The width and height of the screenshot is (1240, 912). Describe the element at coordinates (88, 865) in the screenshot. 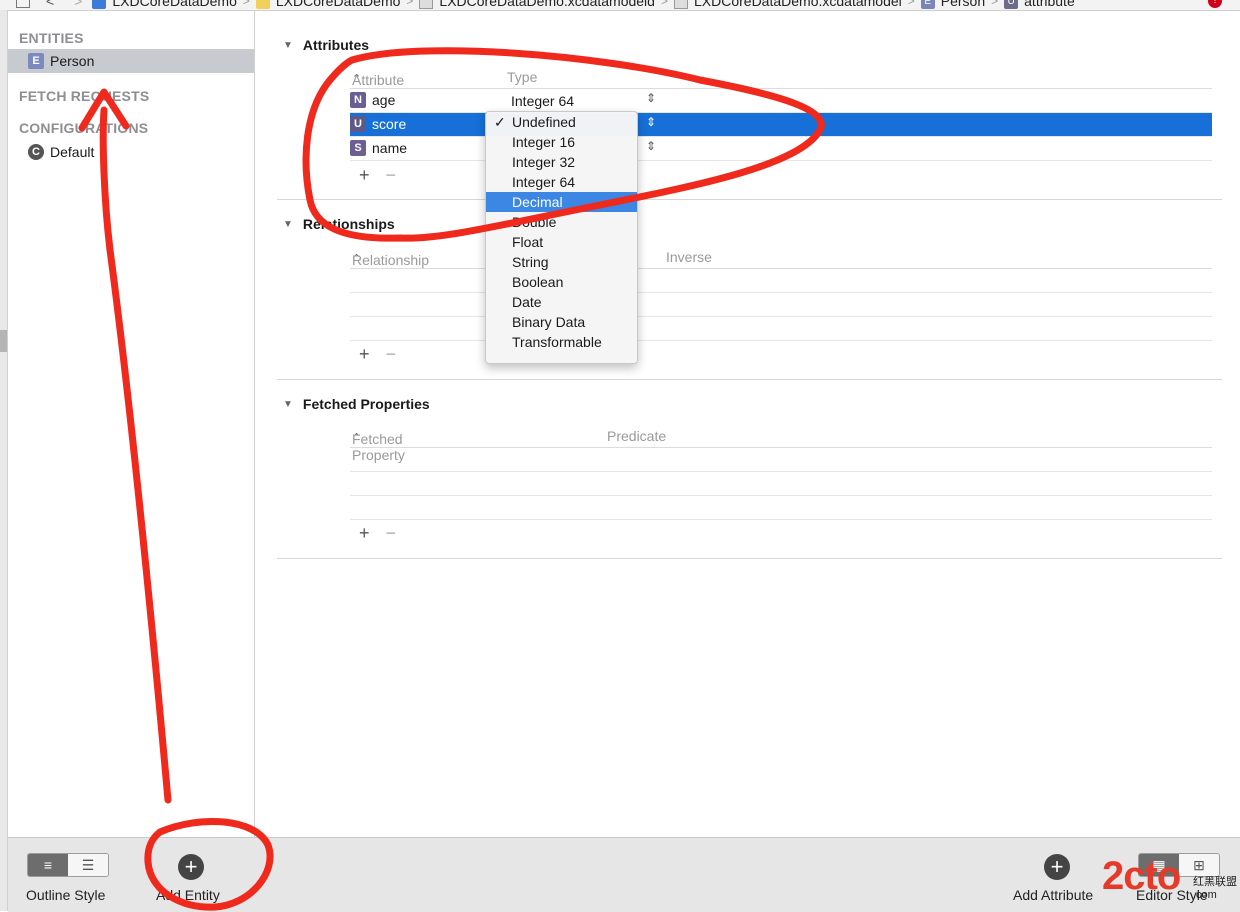

I see `hierarchy-view-icon: ☰` at that location.